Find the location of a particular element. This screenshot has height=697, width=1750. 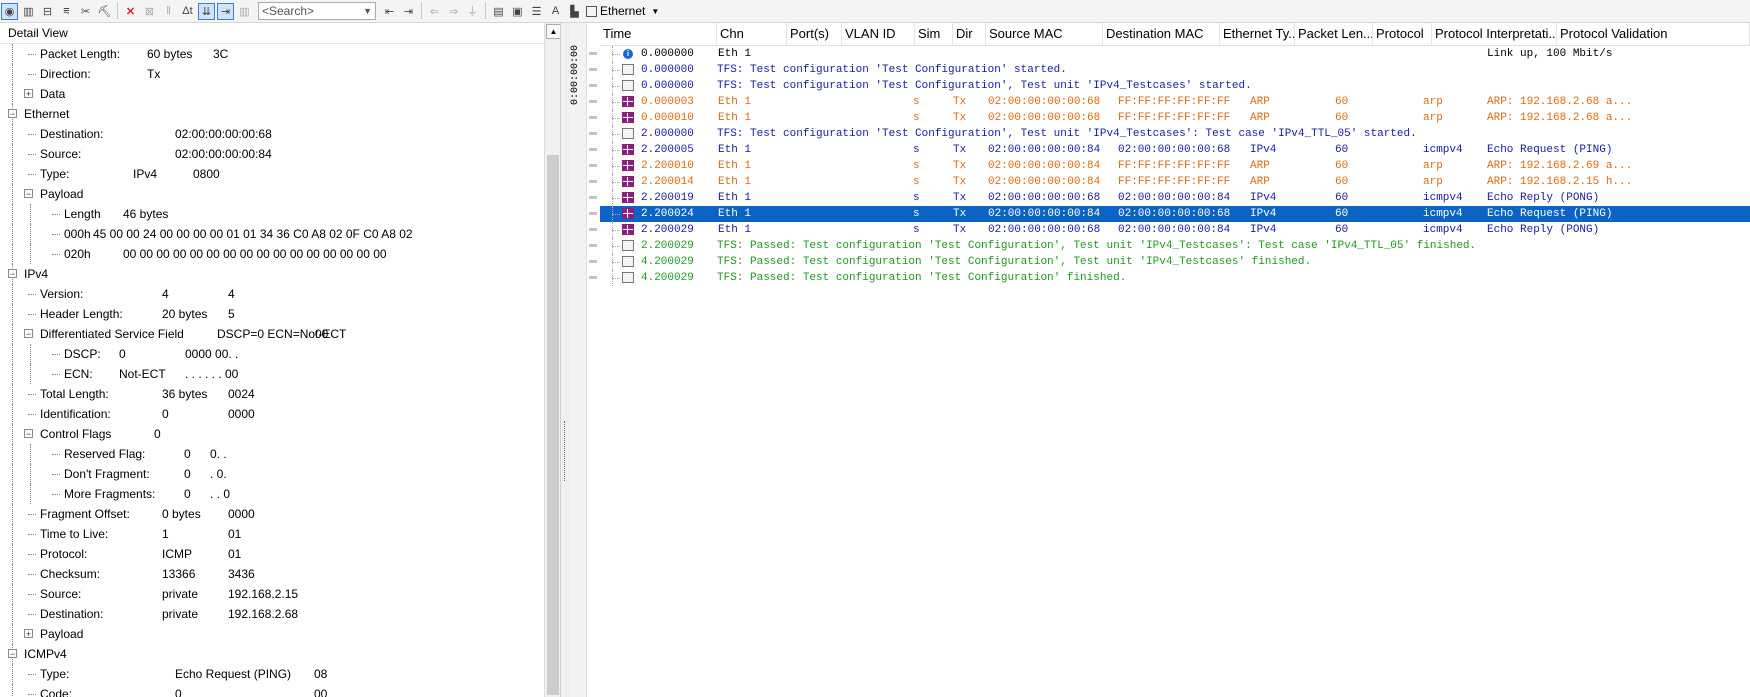

statistics-icon: ▥ is located at coordinates (28, 11).